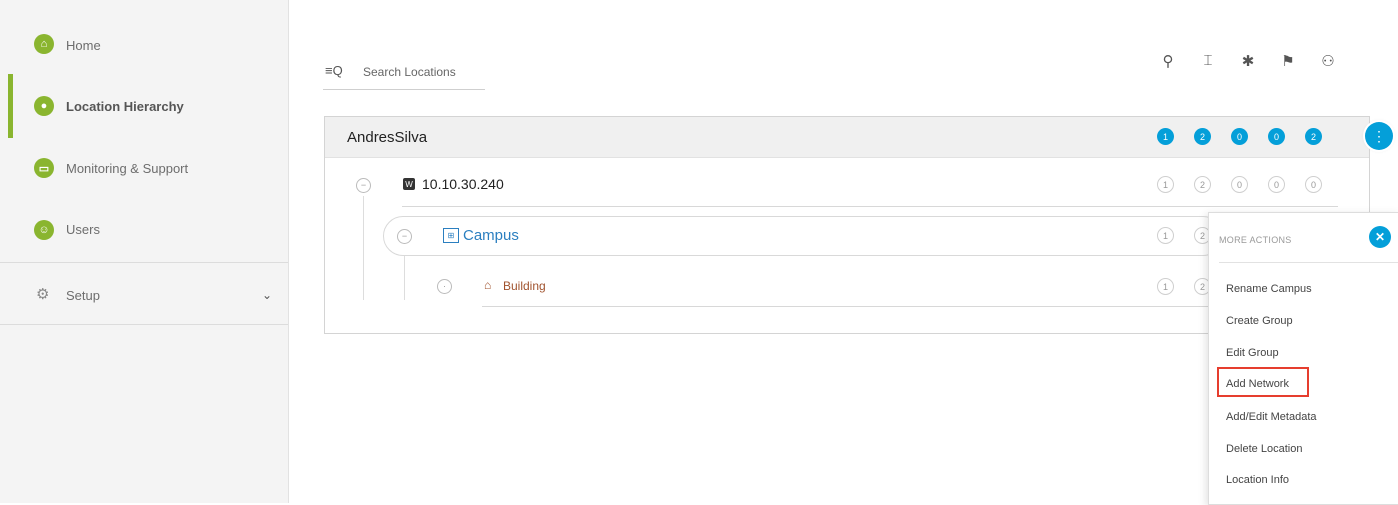 The height and width of the screenshot is (505, 1398). I want to click on root-counts: 1 2 0 0 2, so click(1249, 136).